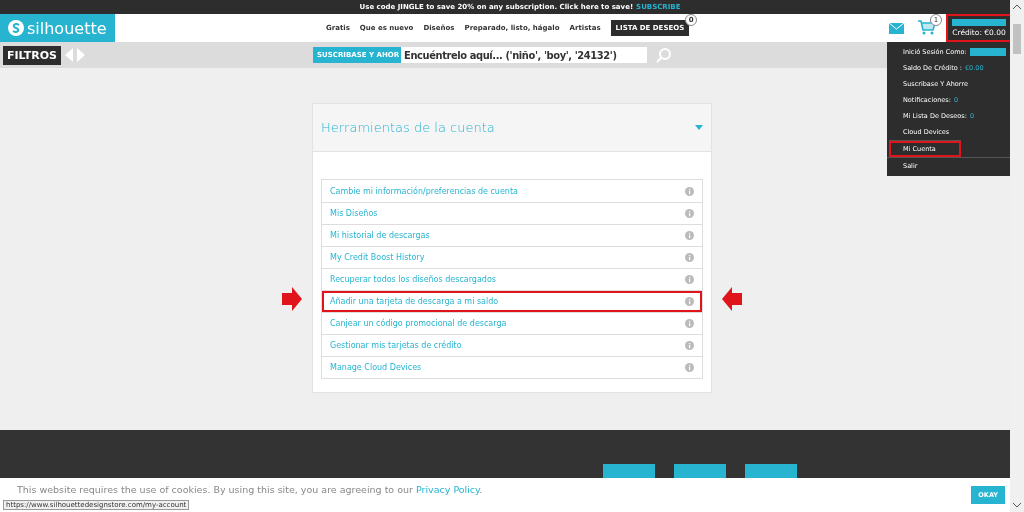 Image resolution: width=1024 pixels, height=512 pixels. I want to click on search-field: Encuéntrelo aquí... ('niño', 'boy', '24132'), so click(524, 55).